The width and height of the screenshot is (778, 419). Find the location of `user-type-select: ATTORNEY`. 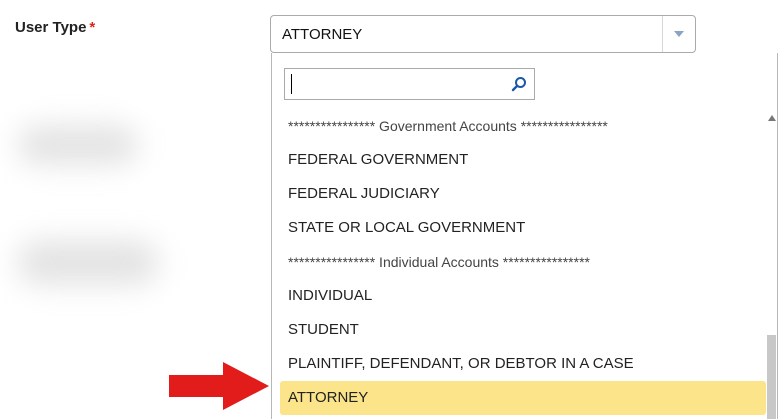

user-type-select: ATTORNEY is located at coordinates (483, 34).